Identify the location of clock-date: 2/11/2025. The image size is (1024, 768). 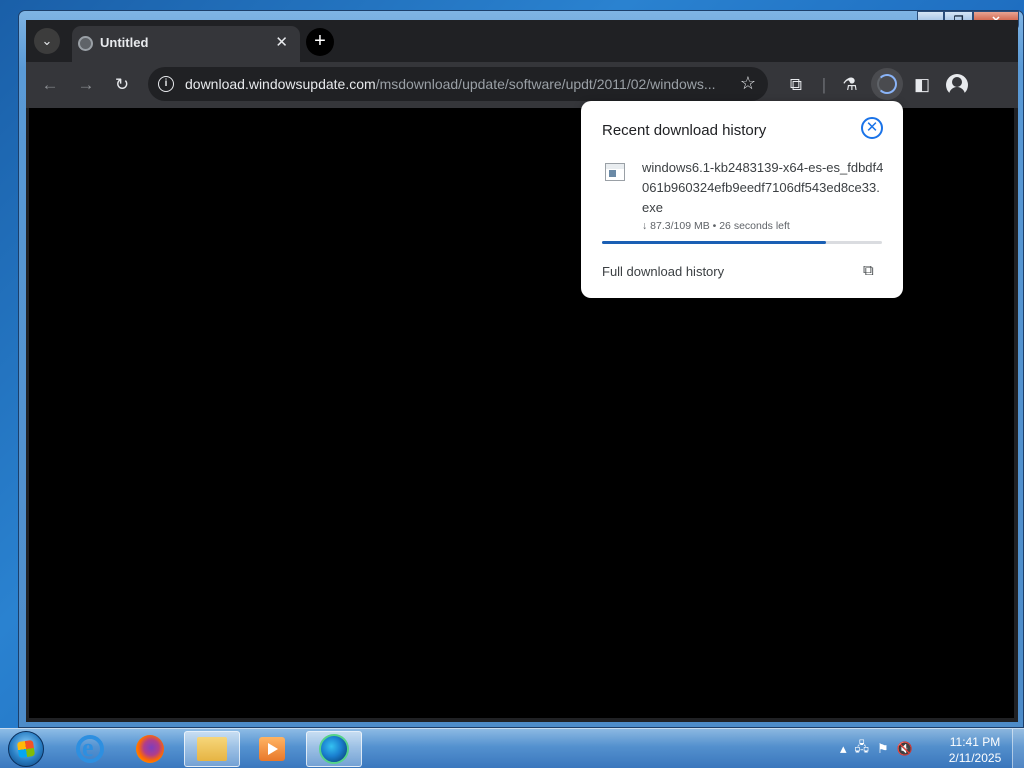
(975, 758).